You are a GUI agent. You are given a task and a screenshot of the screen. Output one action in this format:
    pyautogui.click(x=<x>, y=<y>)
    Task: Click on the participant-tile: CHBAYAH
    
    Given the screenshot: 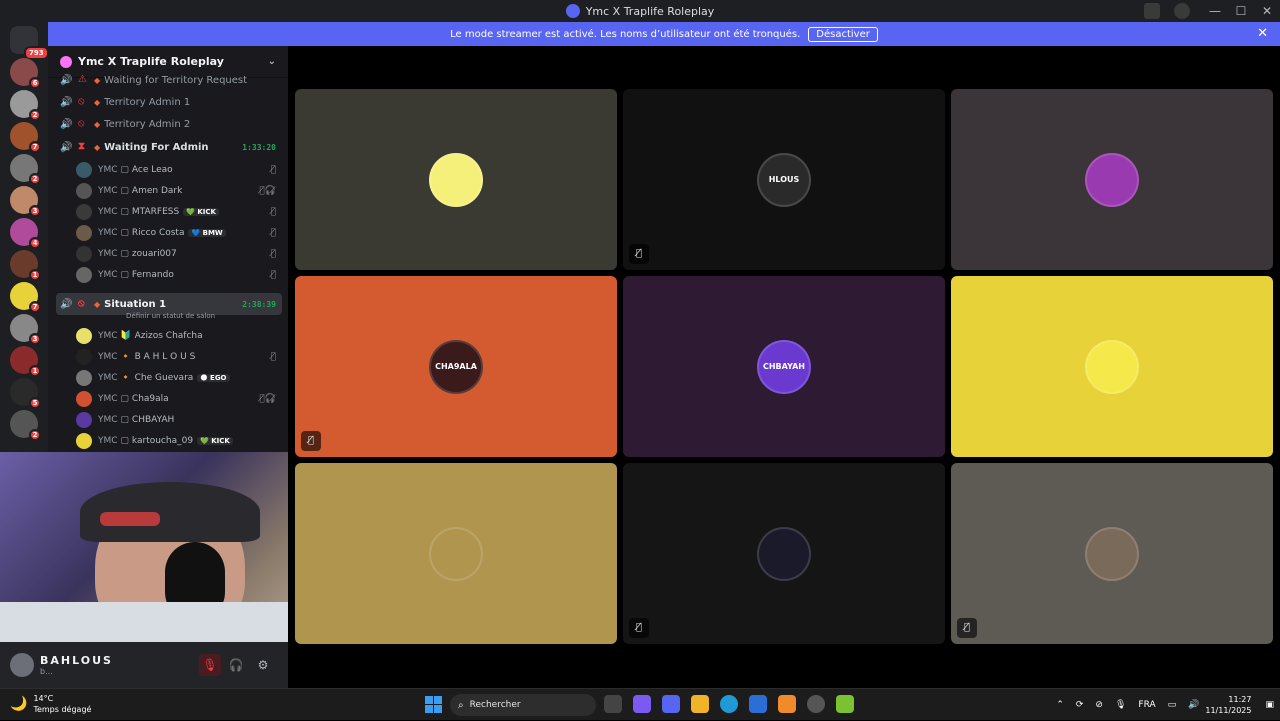 What is the action you would take?
    pyautogui.click(x=784, y=366)
    